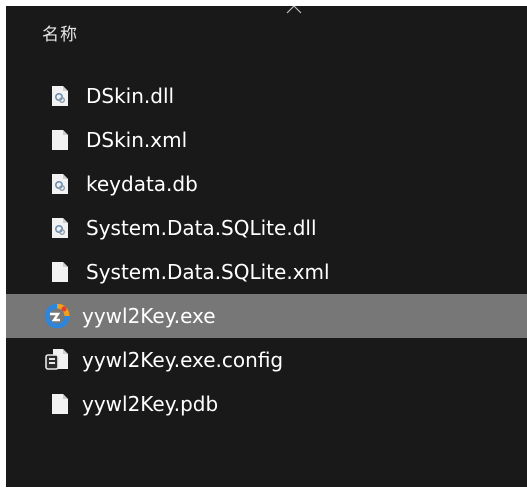 The width and height of the screenshot is (527, 493). I want to click on file-name: yywl2Key.exe.config, so click(183, 360).